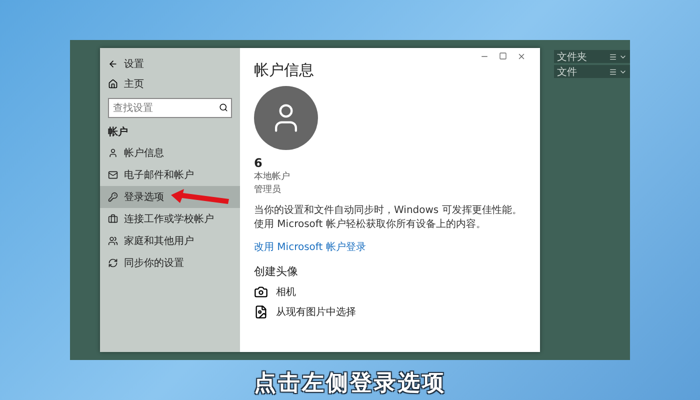 The width and height of the screenshot is (700, 400). I want to click on window-title: 设置, so click(134, 64).